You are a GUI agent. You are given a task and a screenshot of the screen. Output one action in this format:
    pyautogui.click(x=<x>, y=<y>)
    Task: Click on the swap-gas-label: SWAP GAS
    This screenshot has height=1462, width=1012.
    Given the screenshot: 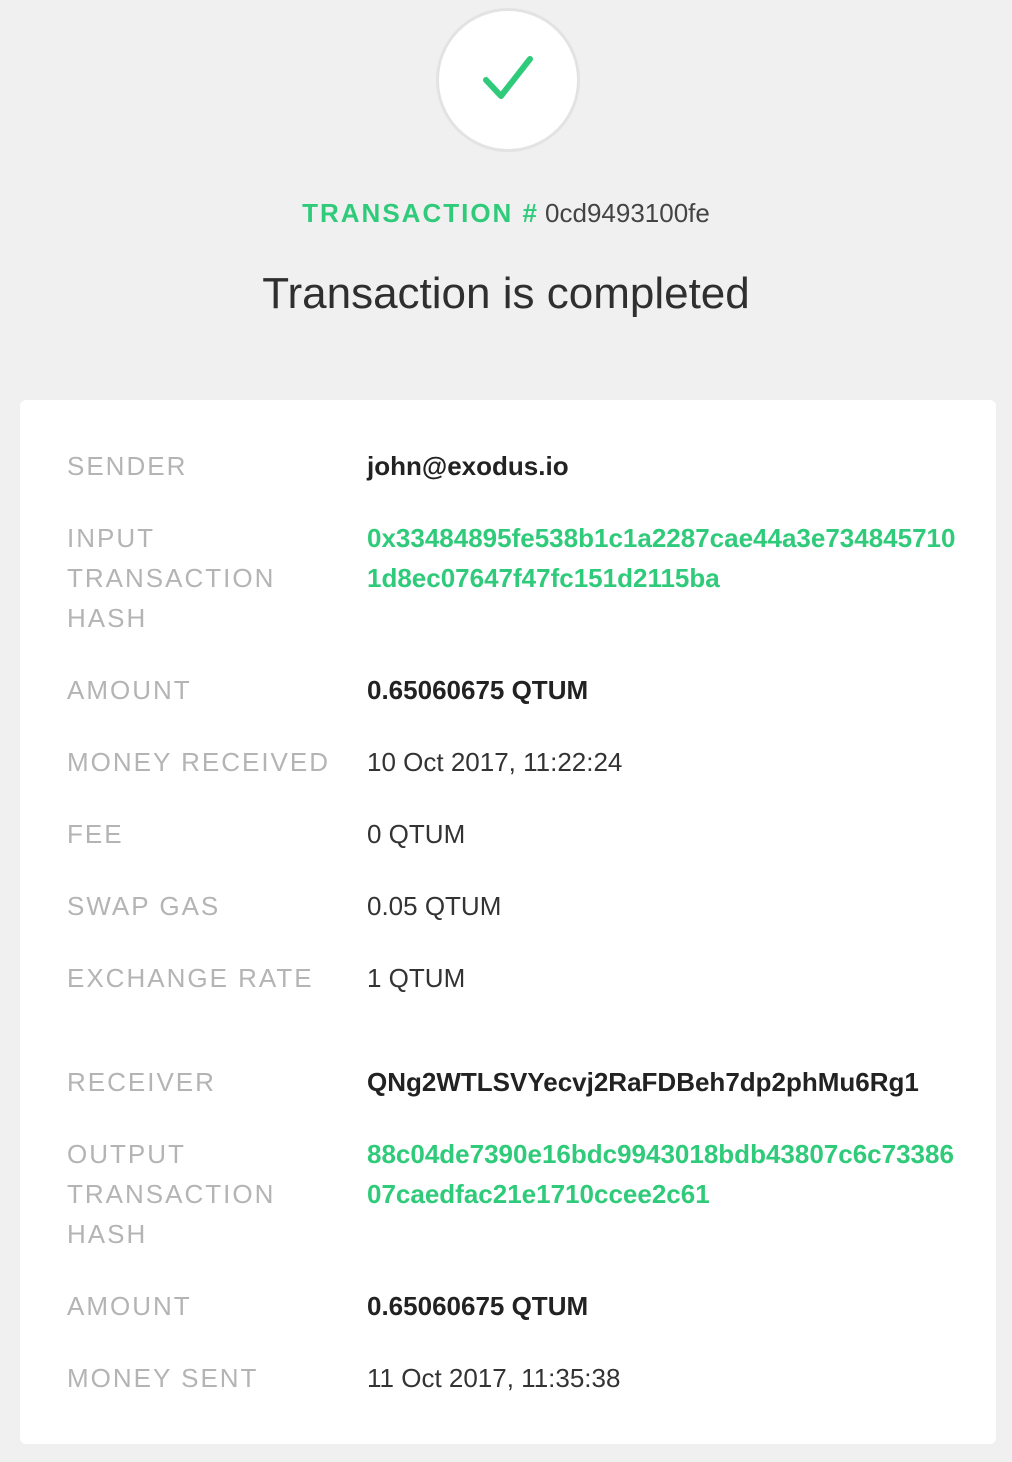 What is the action you would take?
    pyautogui.click(x=144, y=906)
    